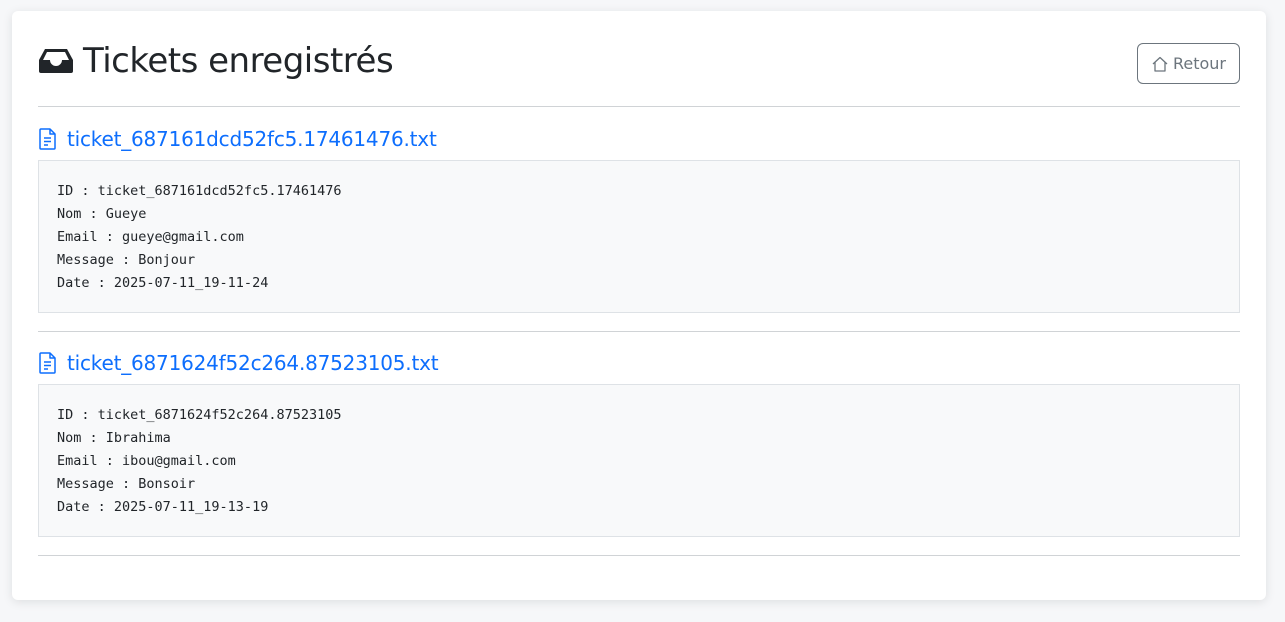 The image size is (1285, 622). What do you see at coordinates (252, 139) in the screenshot?
I see `ticket-file-link: ticket_687161dcd52fc5.17461476.txt` at bounding box center [252, 139].